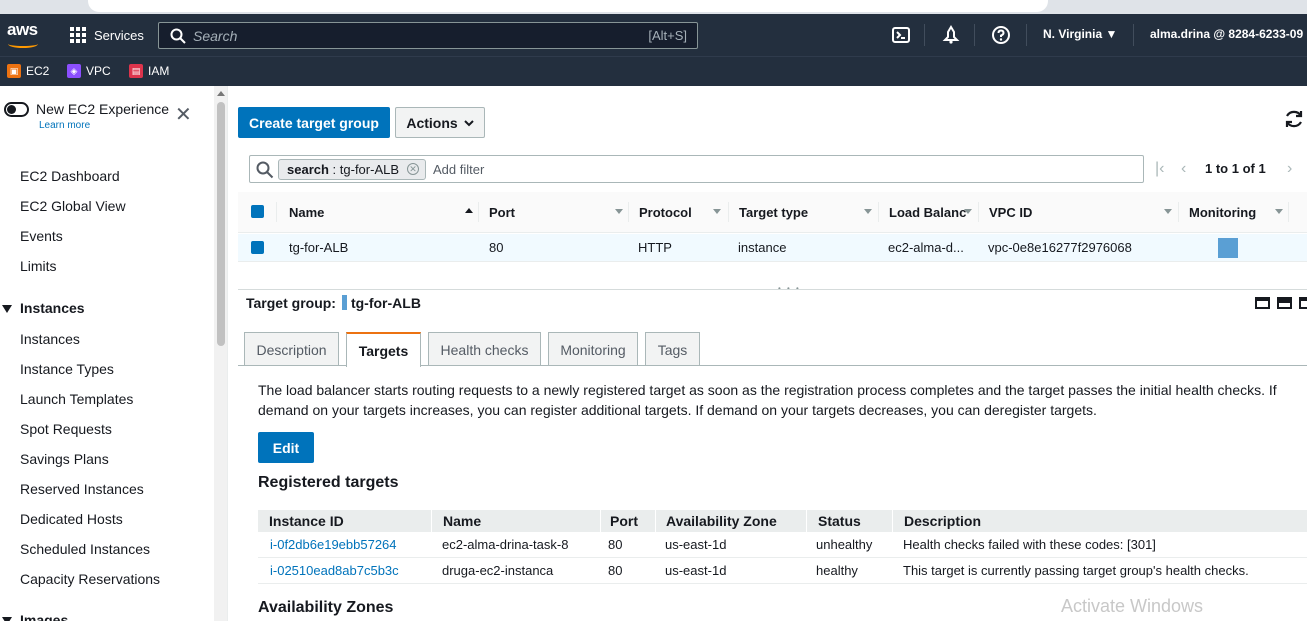  What do you see at coordinates (1001, 35) in the screenshot?
I see `help-icon` at bounding box center [1001, 35].